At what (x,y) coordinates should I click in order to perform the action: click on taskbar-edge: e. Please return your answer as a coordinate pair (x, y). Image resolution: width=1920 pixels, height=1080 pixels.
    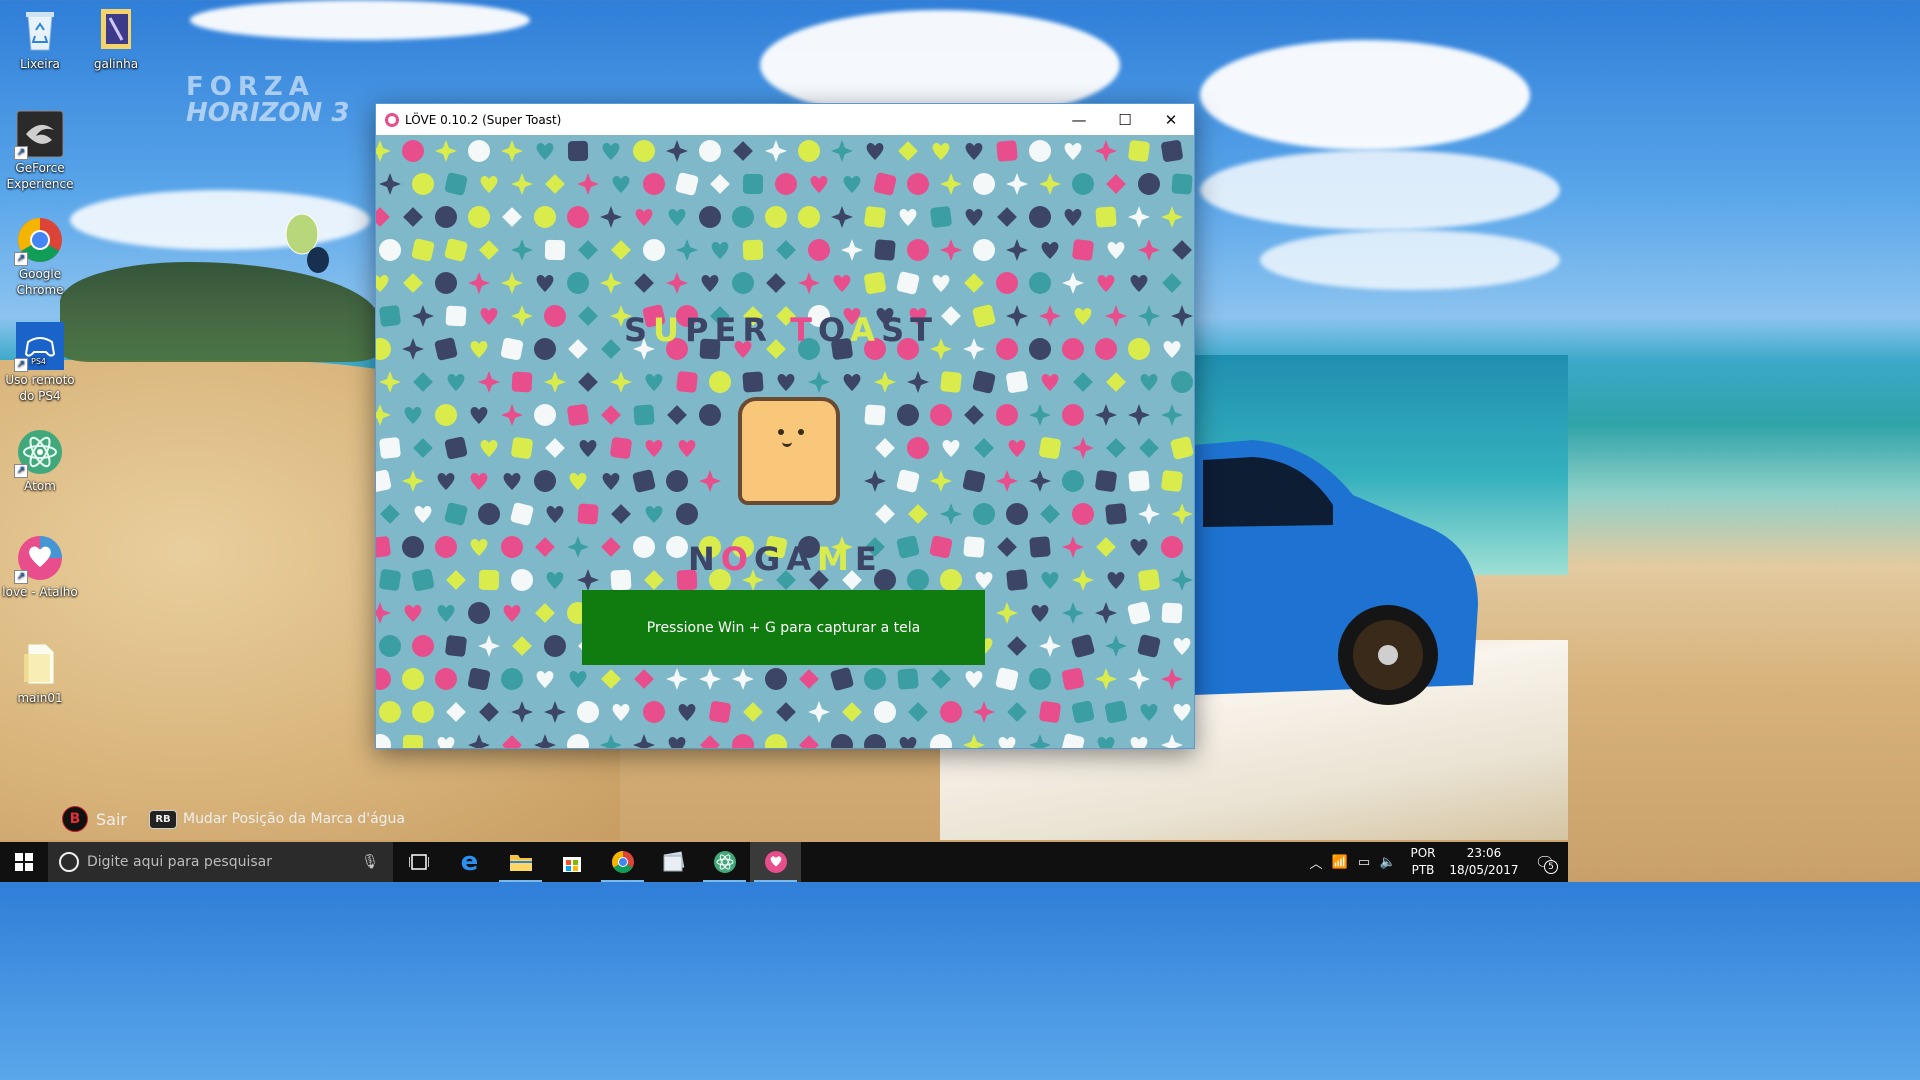
    Looking at the image, I should click on (469, 862).